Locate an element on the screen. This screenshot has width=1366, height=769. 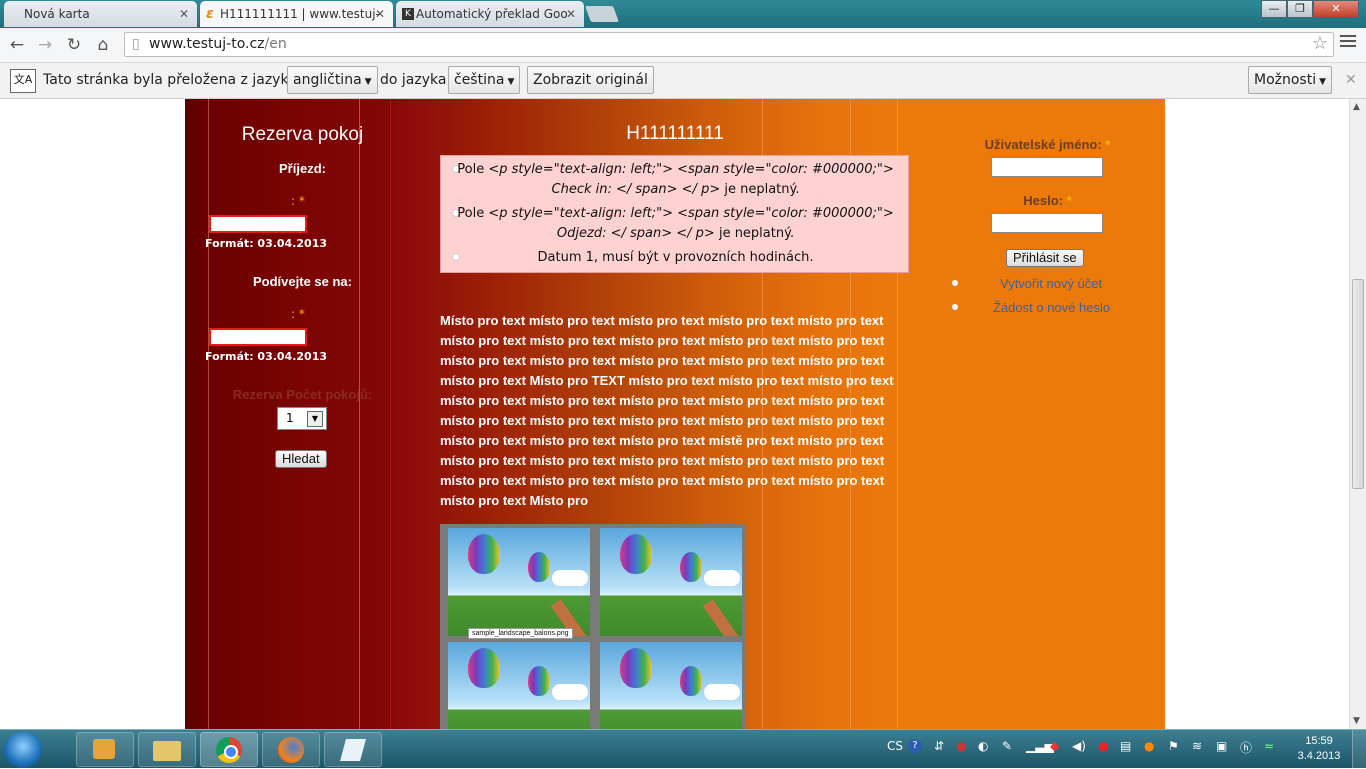
tab-translate: K Automatický překlad Goo ✕ is located at coordinates (490, 14).